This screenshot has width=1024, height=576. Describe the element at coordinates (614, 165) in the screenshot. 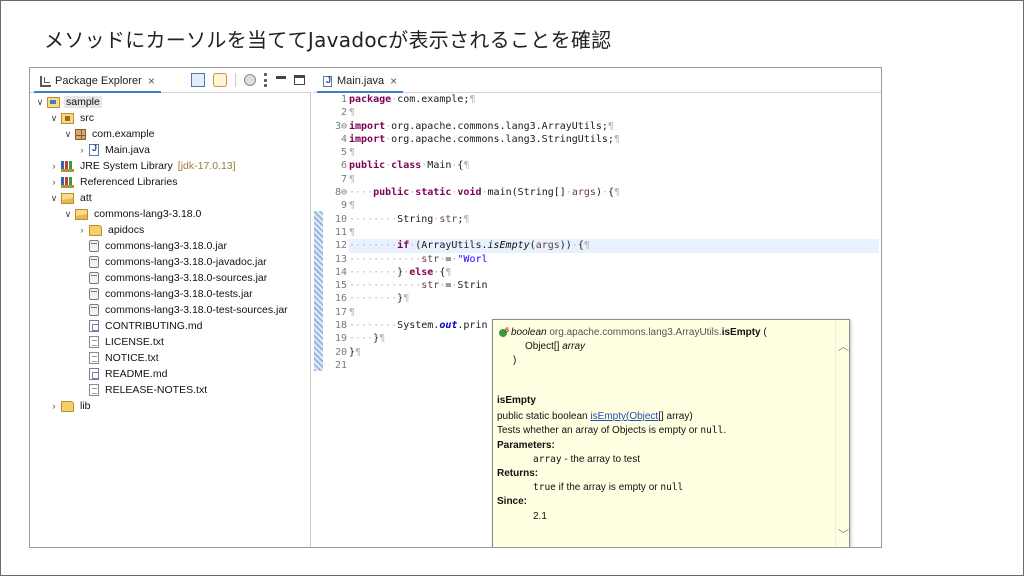

I see `code-line: public·class·Main·{¶` at that location.